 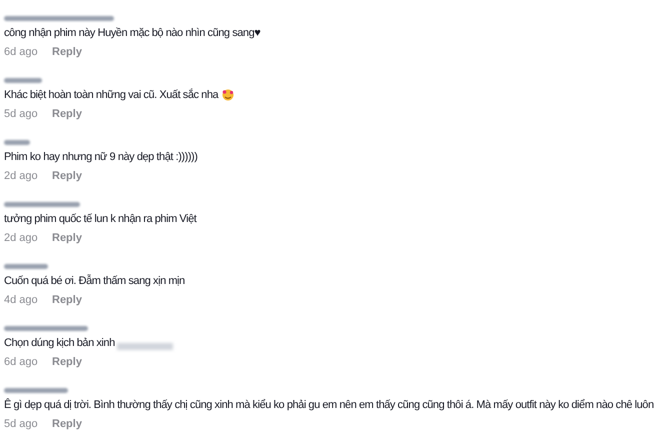 I want to click on comment-time: 4d ago, so click(x=21, y=300).